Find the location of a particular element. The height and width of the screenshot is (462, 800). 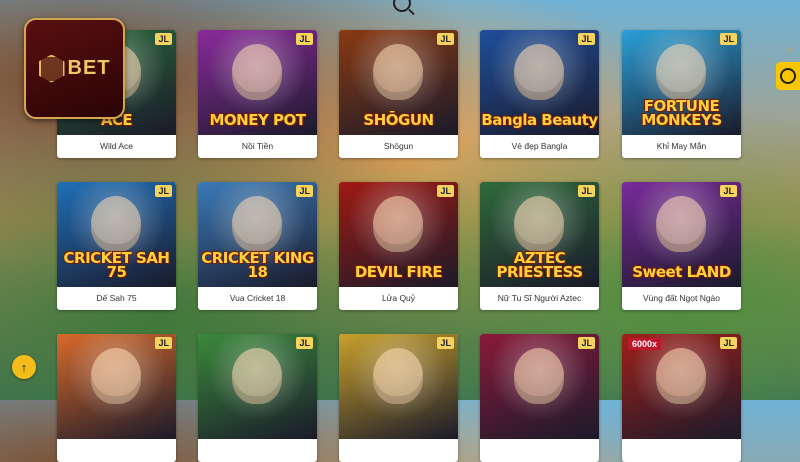

support-chat-button is located at coordinates (788, 76).